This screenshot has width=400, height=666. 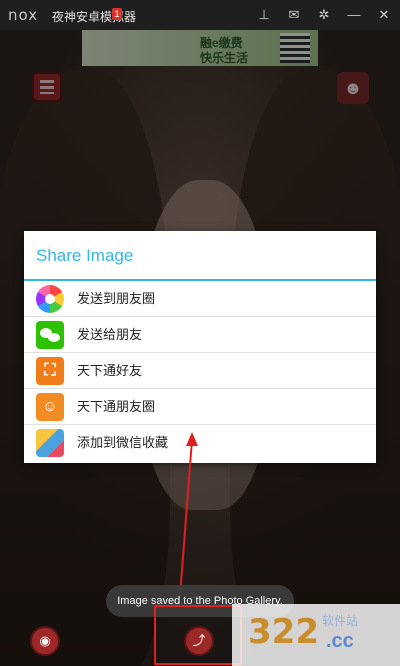 What do you see at coordinates (200, 407) in the screenshot?
I see `share-item-tianxiatong-moments: ☺ 天下通朋友圈` at bounding box center [200, 407].